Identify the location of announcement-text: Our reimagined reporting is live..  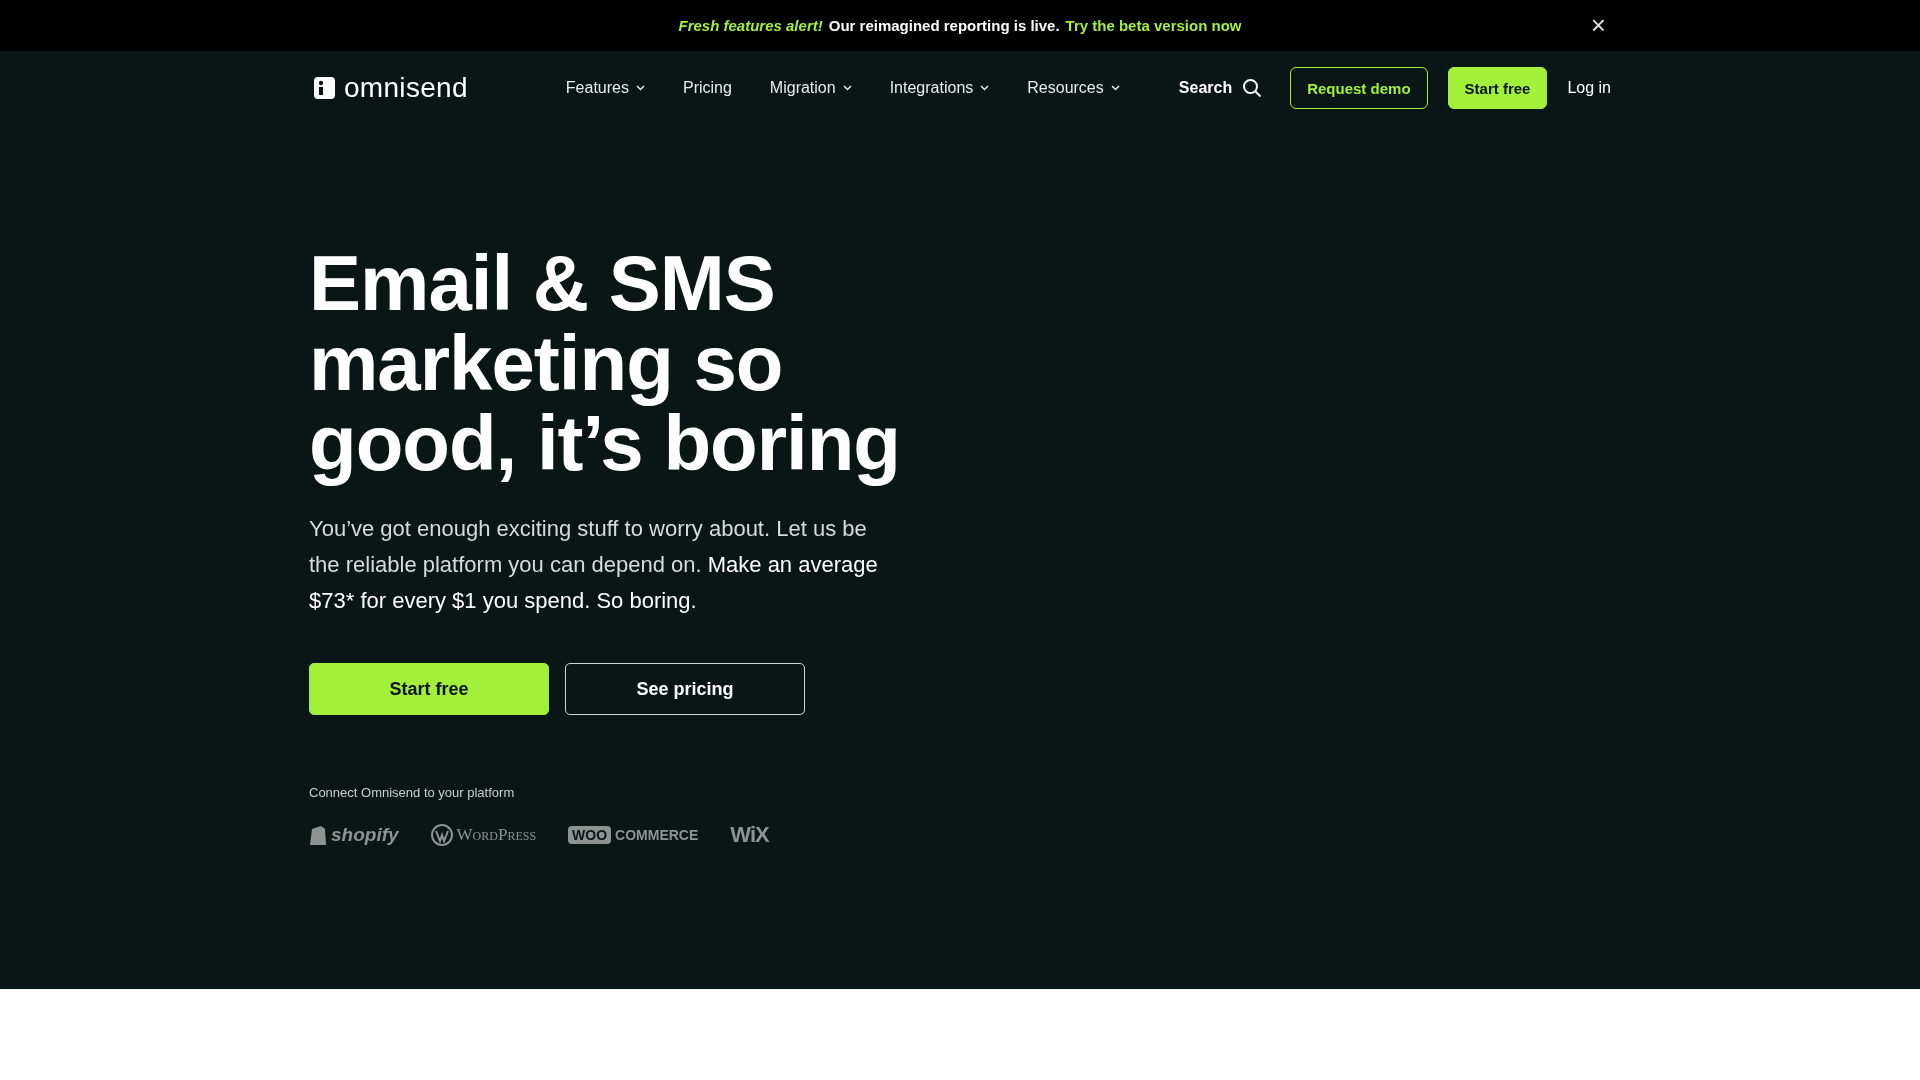
(944, 25).